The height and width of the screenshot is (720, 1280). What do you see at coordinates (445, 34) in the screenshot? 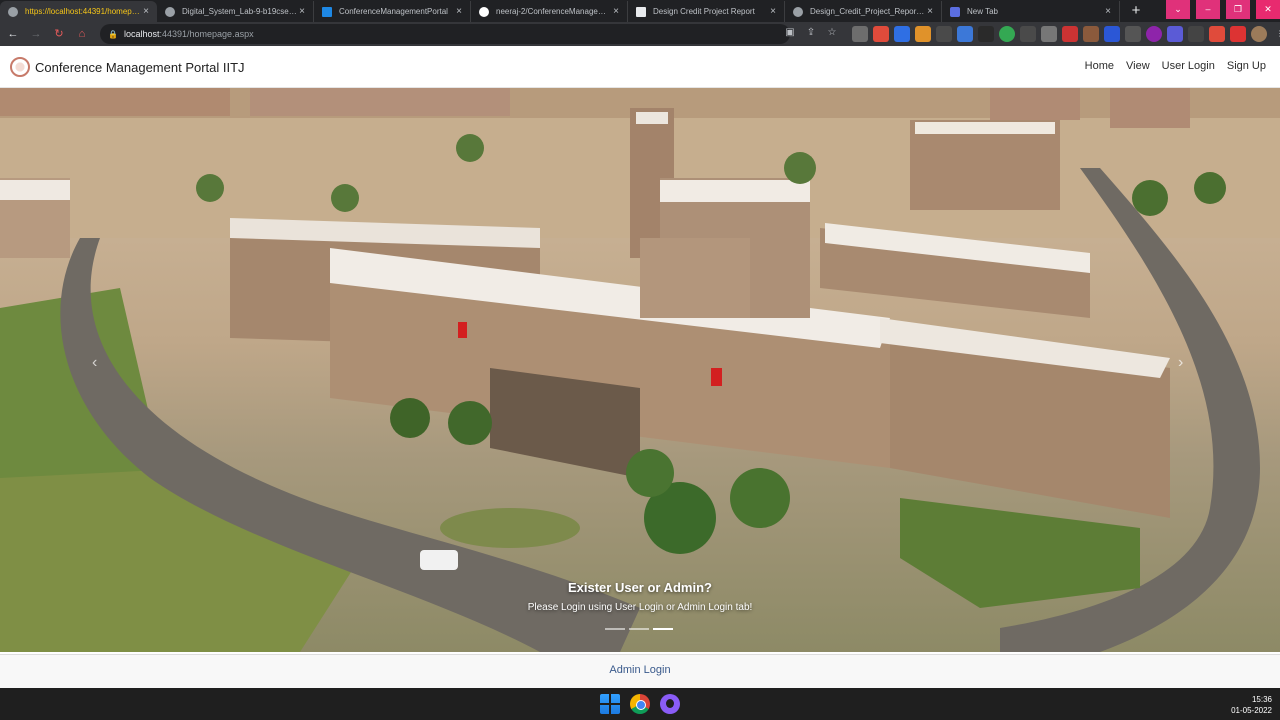
I see `address-bar: 🔒 localhost:44391/homepage.aspx` at bounding box center [445, 34].